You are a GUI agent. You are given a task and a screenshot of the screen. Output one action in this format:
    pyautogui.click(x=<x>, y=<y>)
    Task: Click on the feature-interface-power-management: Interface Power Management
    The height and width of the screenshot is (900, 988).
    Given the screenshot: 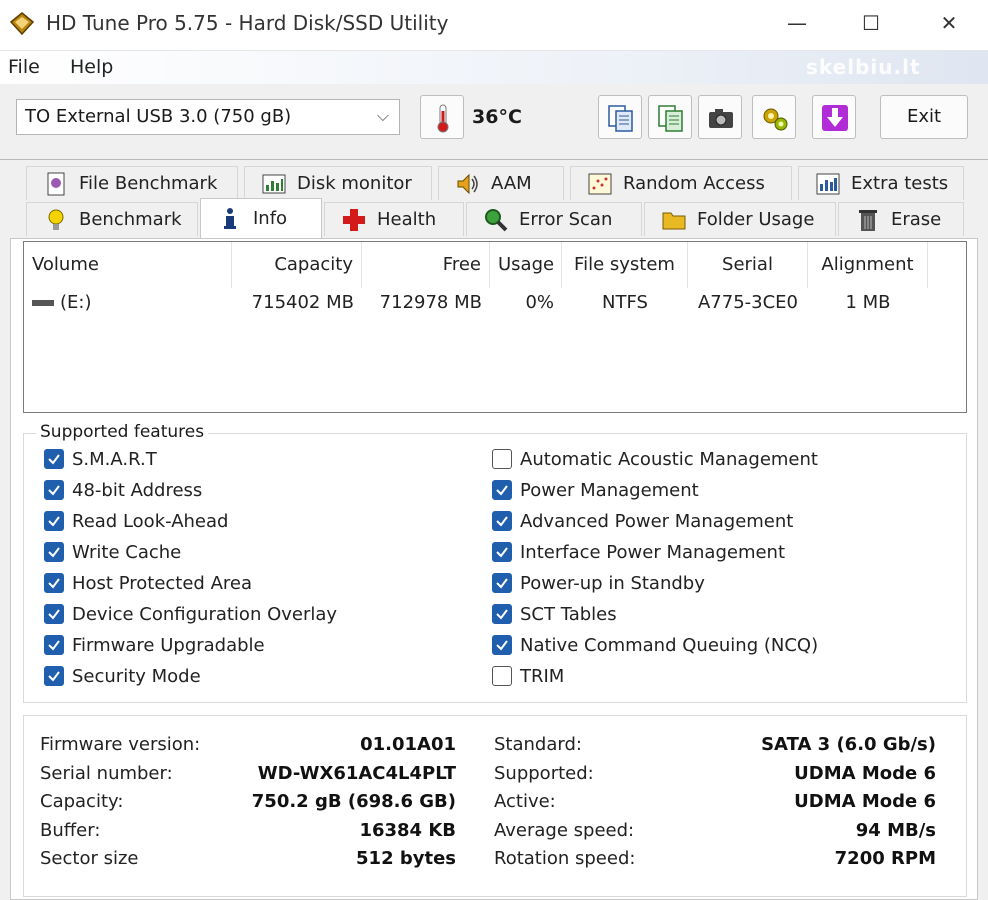 What is the action you would take?
    pyautogui.click(x=638, y=552)
    